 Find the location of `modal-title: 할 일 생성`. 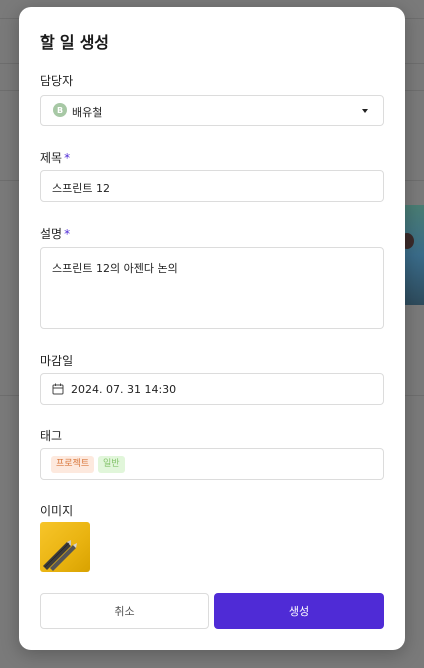

modal-title: 할 일 생성 is located at coordinates (74, 42).